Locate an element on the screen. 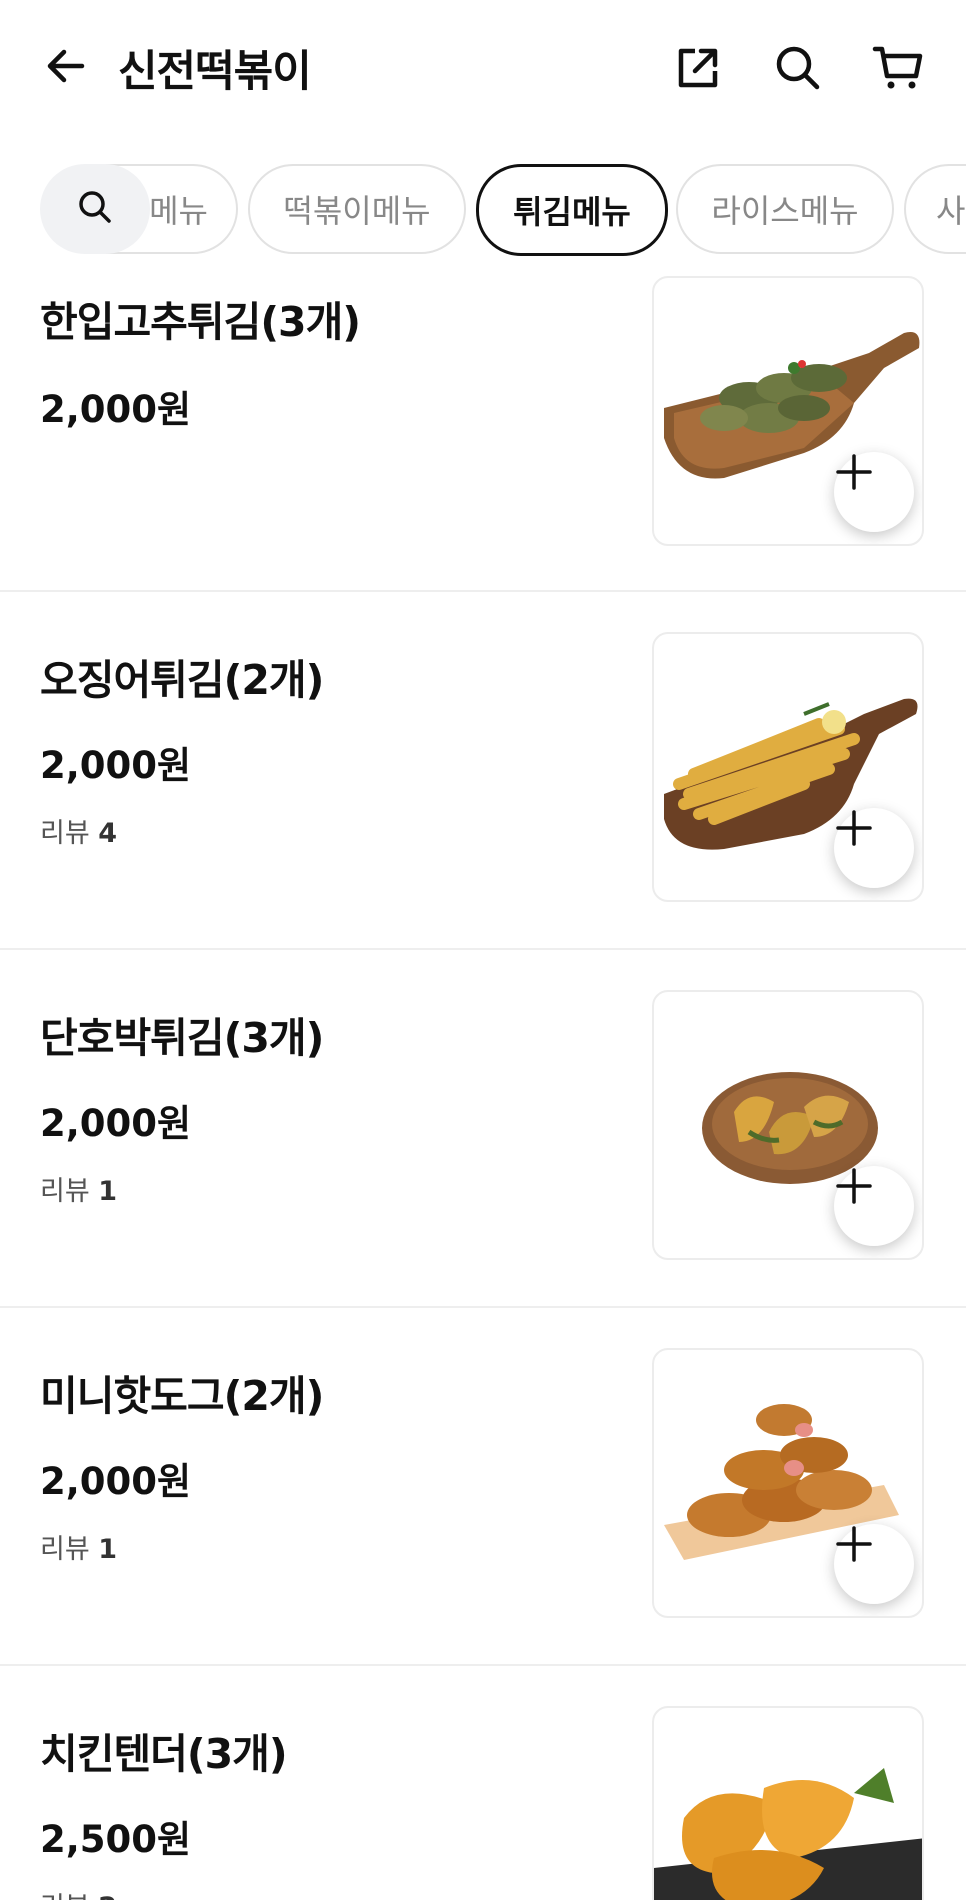 The width and height of the screenshot is (966, 1900). share-icon is located at coordinates (698, 70).